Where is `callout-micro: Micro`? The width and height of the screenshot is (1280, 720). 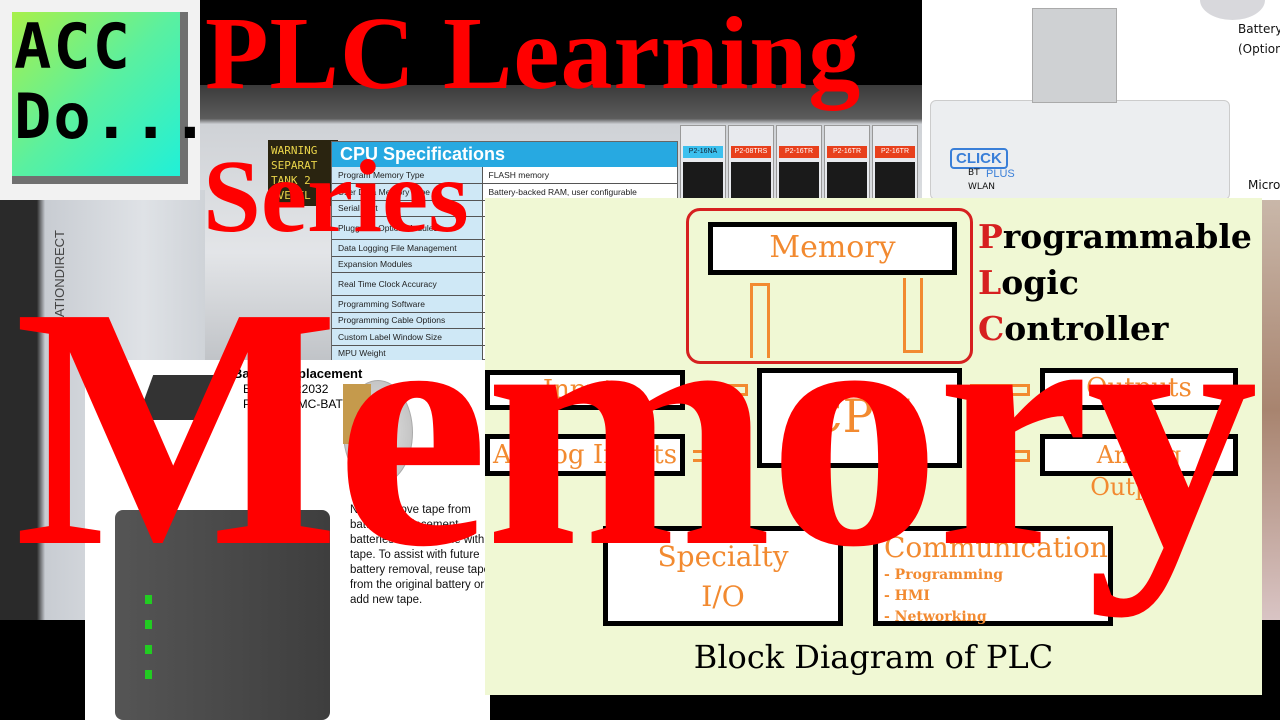 callout-micro: Micro is located at coordinates (1264, 185).